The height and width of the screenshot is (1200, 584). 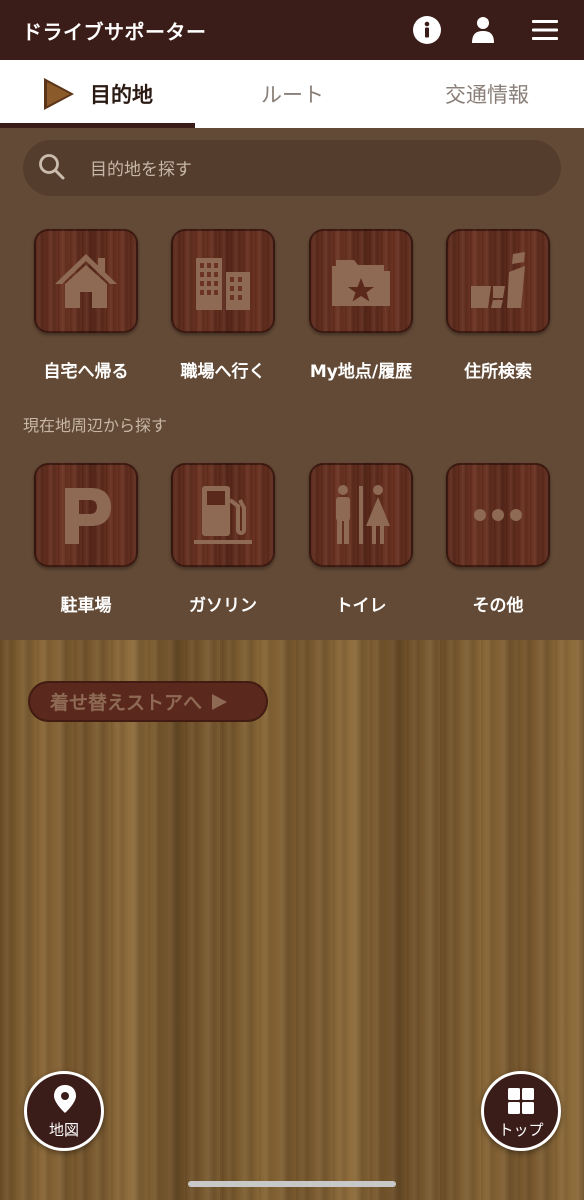 I want to click on house-icon, so click(x=86, y=281).